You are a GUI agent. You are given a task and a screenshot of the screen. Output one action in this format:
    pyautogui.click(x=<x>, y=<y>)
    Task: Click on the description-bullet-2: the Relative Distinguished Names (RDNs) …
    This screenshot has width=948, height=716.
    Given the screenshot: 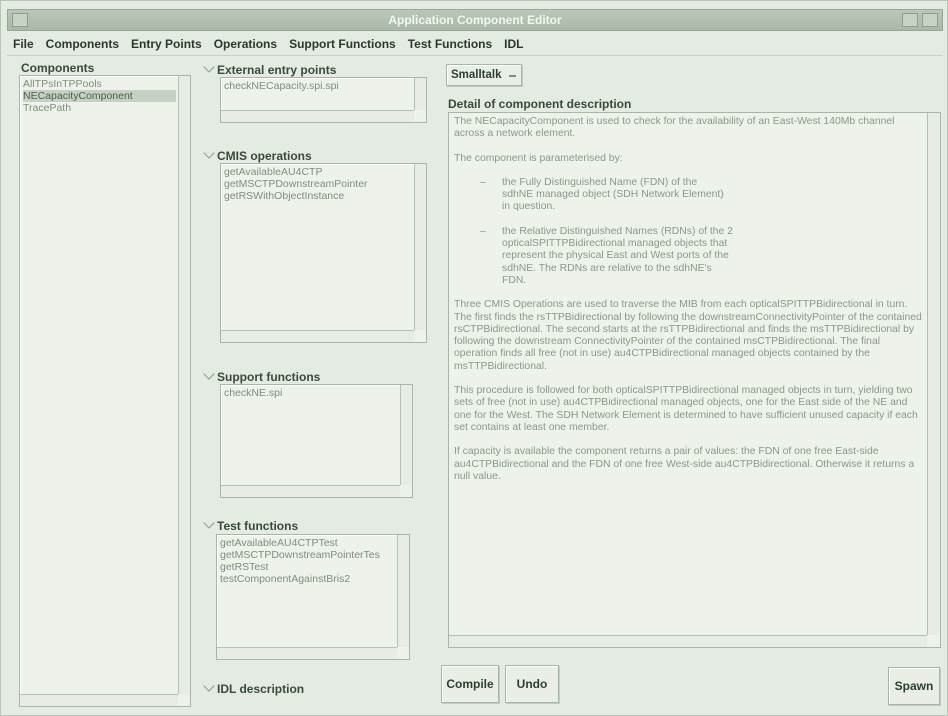 What is the action you would take?
    pyautogui.click(x=617, y=255)
    